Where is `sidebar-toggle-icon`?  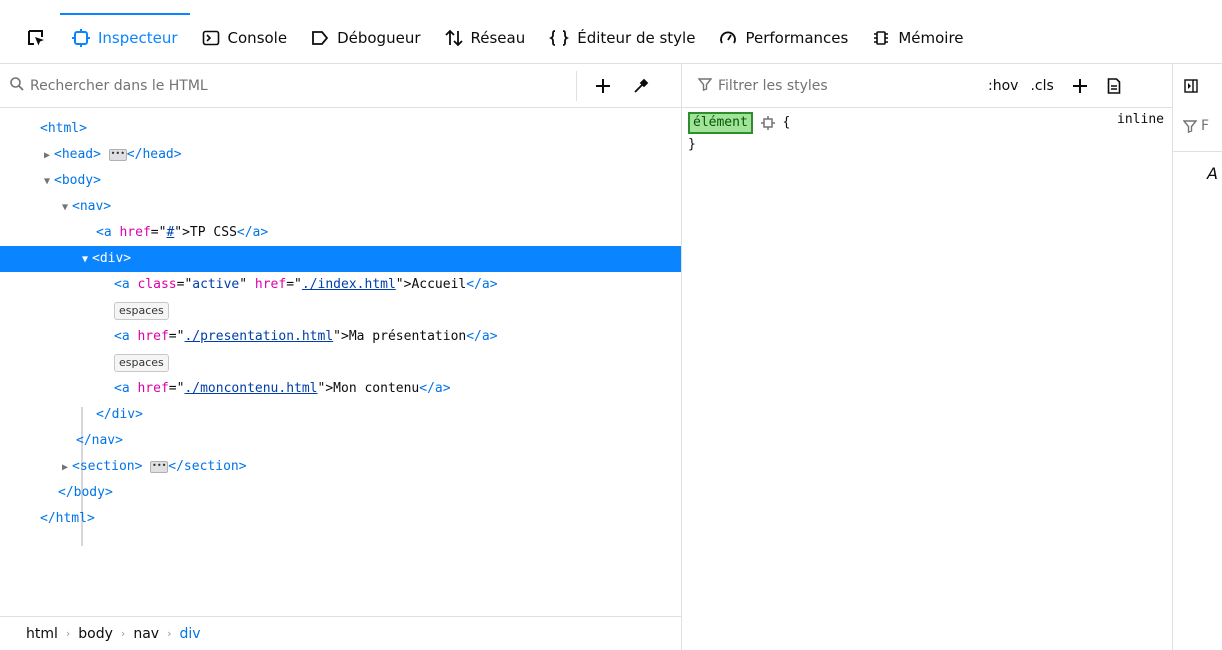 sidebar-toggle-icon is located at coordinates (1191, 86).